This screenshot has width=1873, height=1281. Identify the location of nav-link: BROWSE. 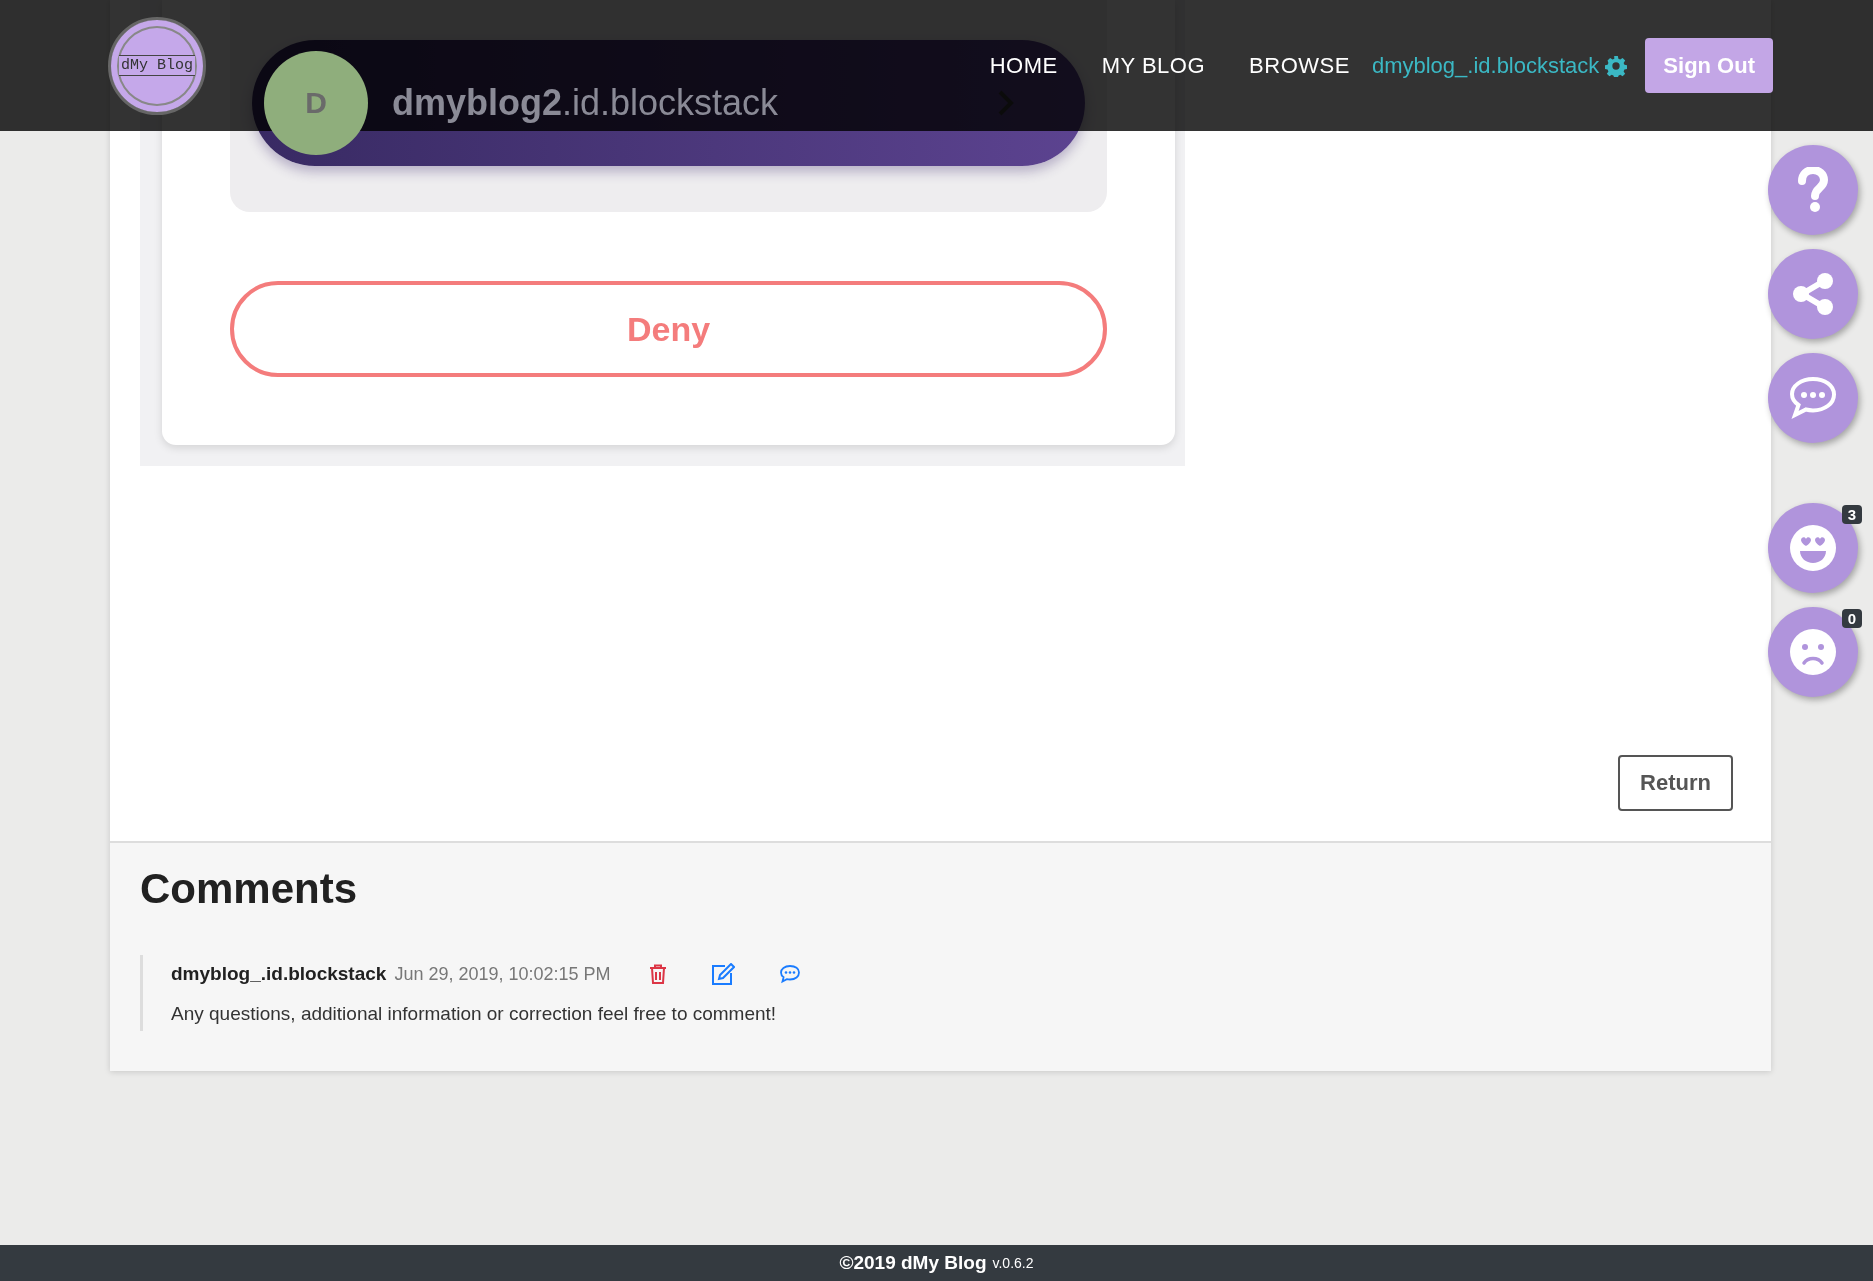
(1299, 65).